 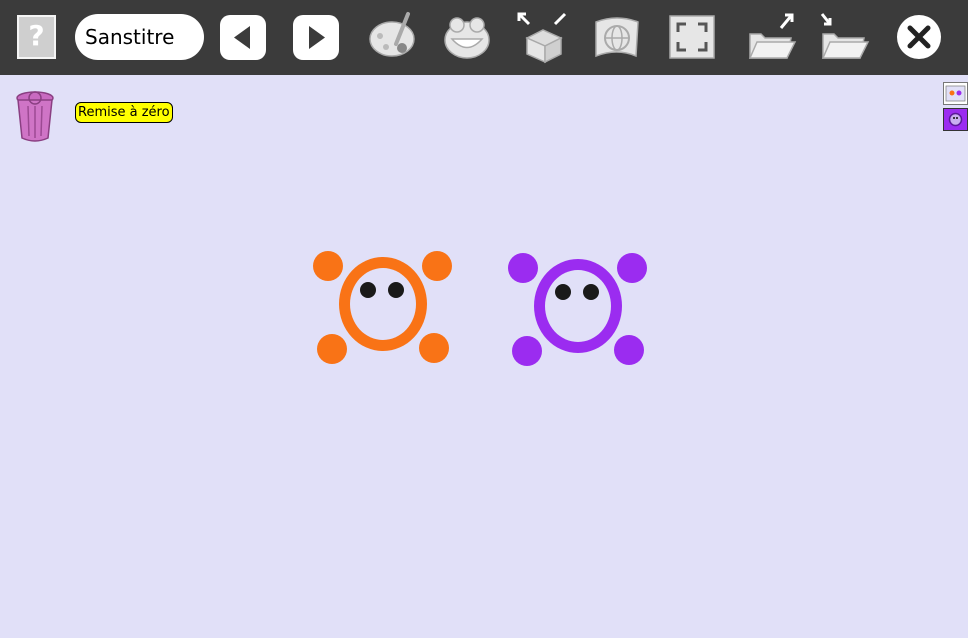 I want to click on close-icon, so click(x=919, y=37).